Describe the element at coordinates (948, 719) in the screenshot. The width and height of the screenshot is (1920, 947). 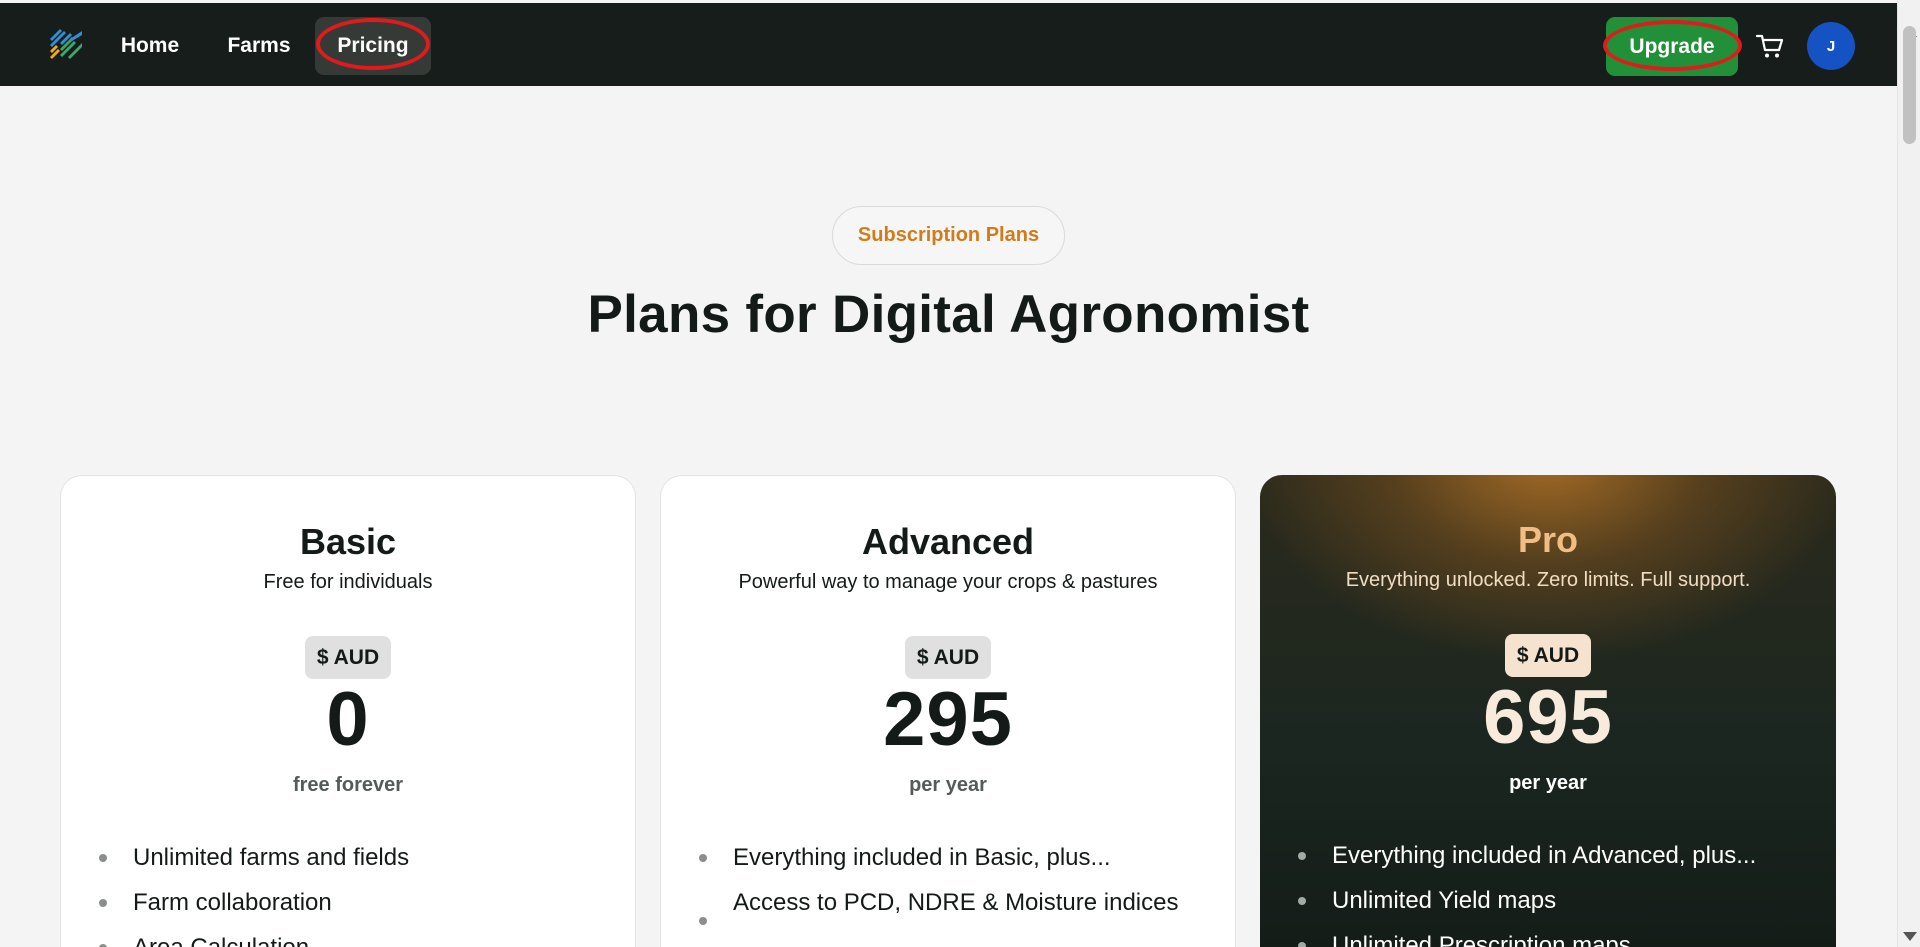
I see `plan-price: 295` at that location.